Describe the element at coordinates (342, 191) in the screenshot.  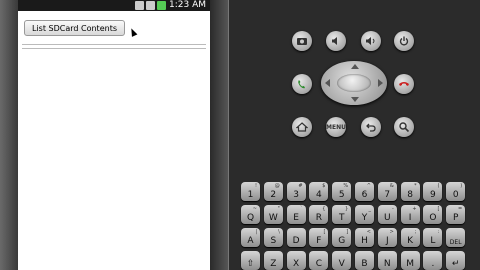
I see `key-row1-4: 5%` at that location.